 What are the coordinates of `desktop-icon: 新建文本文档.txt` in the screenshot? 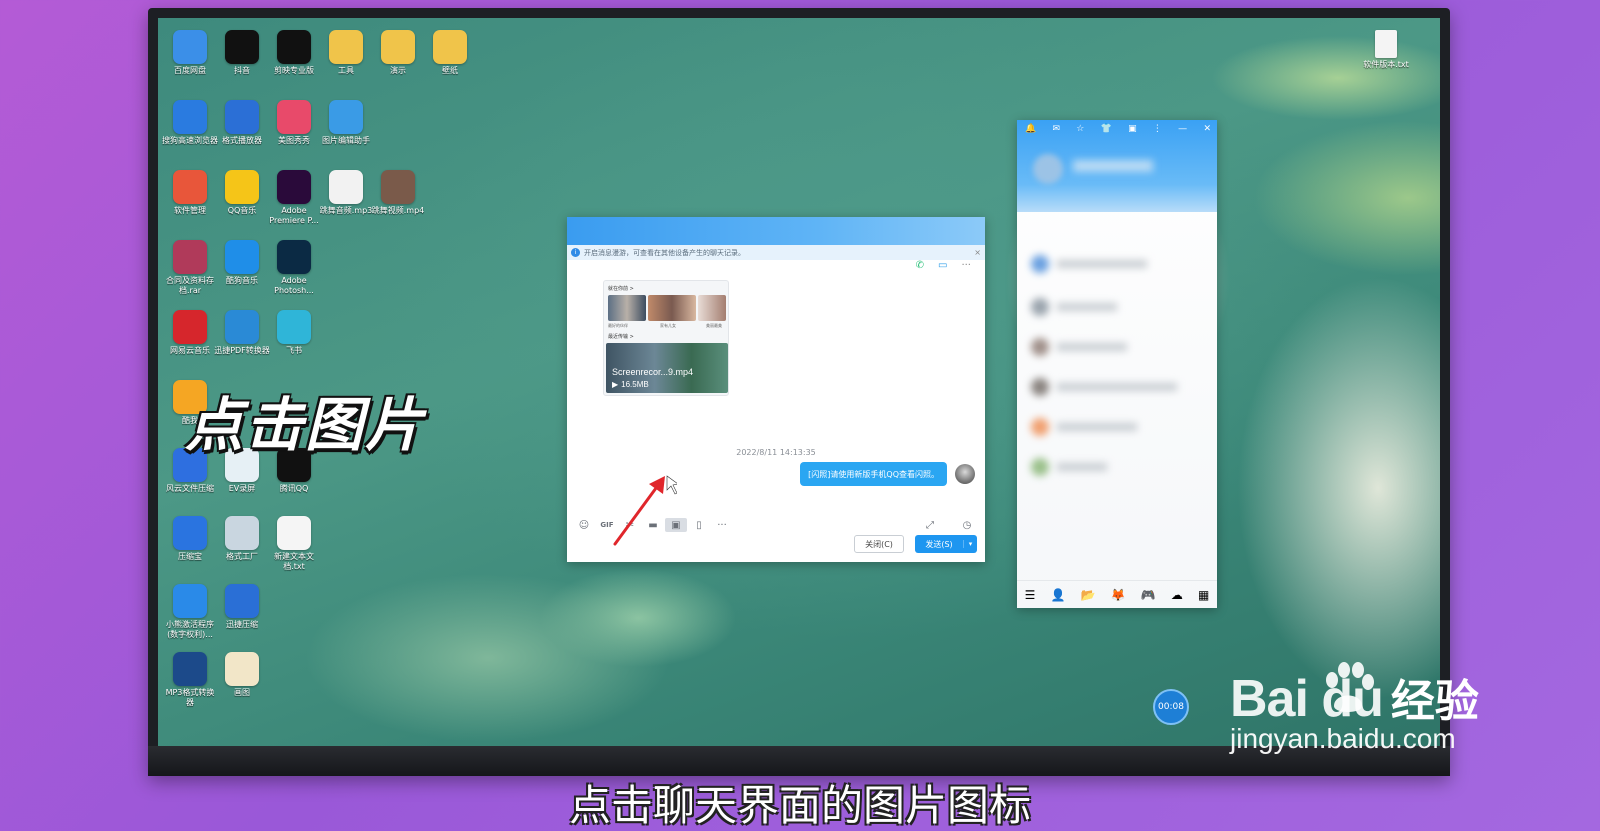 It's located at (294, 544).